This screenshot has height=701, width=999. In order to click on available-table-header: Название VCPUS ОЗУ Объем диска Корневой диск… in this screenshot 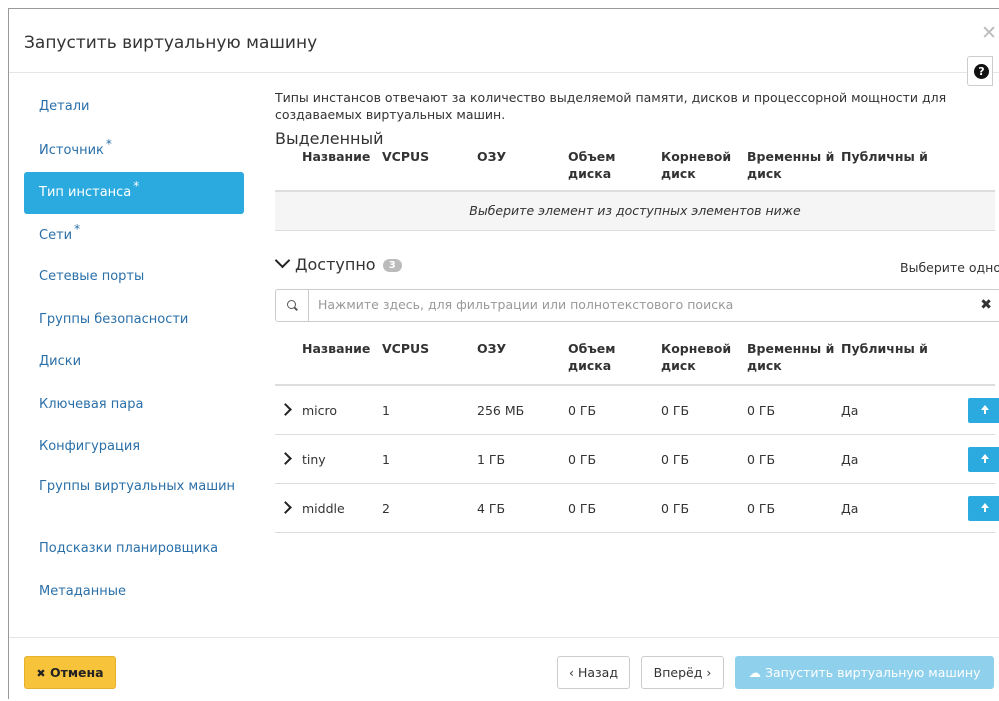, I will do `click(635, 363)`.